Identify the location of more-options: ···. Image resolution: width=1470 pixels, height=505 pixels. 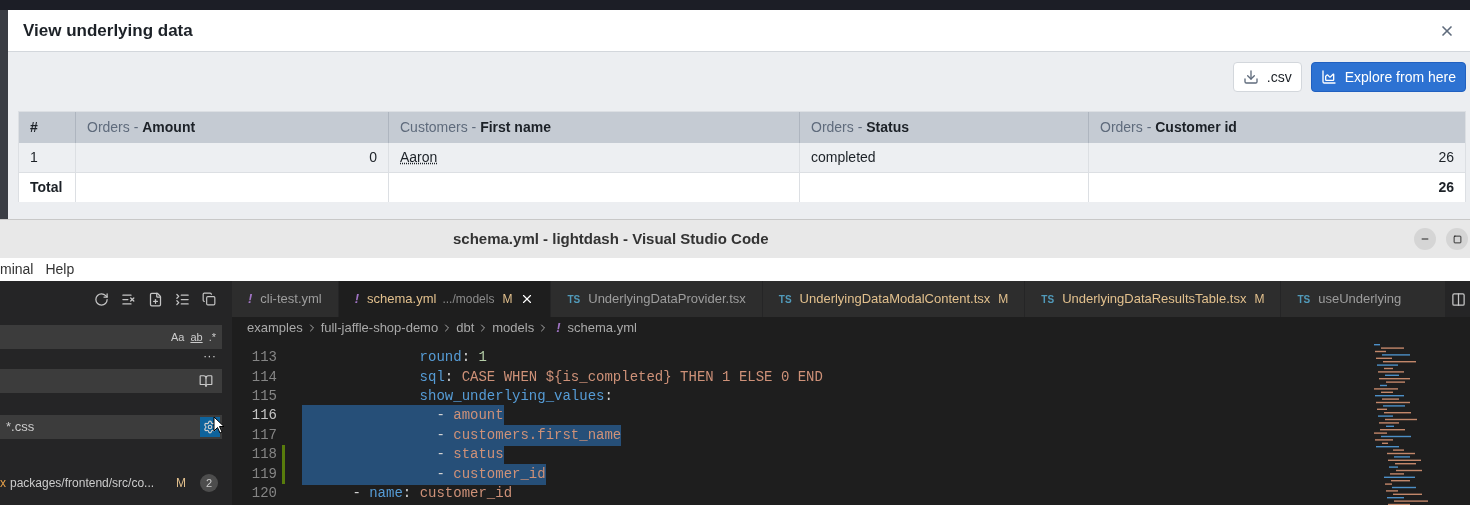
(209, 359).